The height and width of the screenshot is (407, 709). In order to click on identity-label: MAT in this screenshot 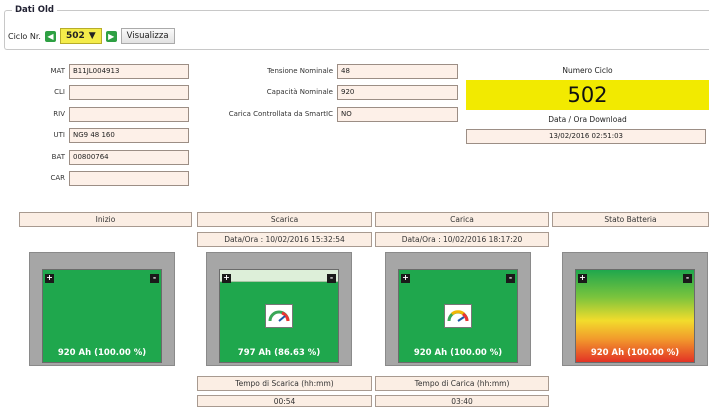, I will do `click(57, 71)`.